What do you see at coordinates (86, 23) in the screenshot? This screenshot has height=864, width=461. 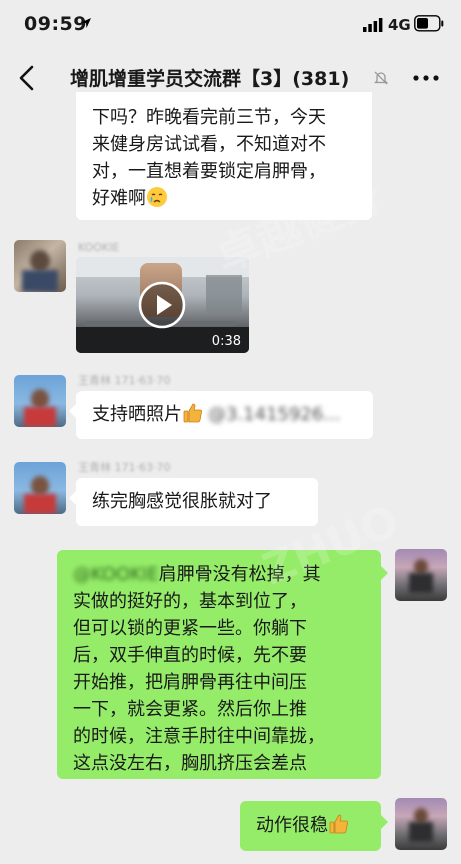 I see `location-arrow-icon` at bounding box center [86, 23].